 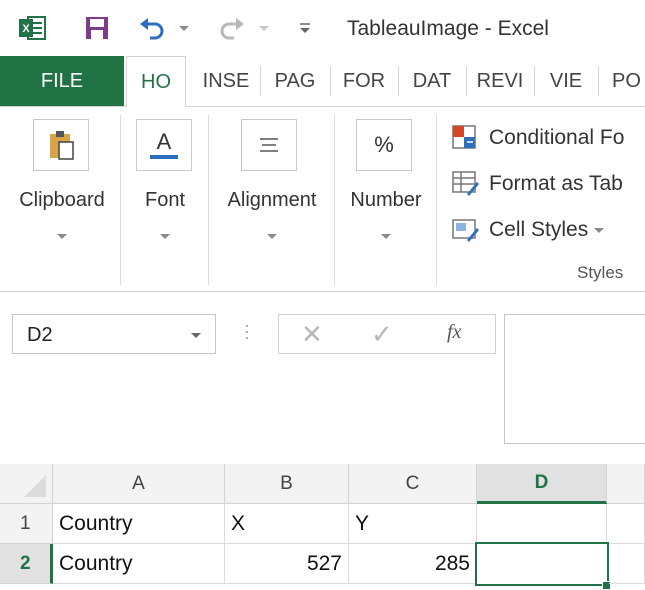 I want to click on cell-b1: X, so click(x=287, y=524).